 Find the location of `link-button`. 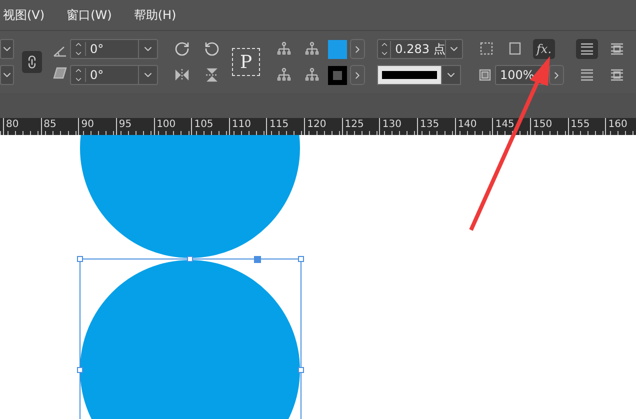

link-button is located at coordinates (32, 62).